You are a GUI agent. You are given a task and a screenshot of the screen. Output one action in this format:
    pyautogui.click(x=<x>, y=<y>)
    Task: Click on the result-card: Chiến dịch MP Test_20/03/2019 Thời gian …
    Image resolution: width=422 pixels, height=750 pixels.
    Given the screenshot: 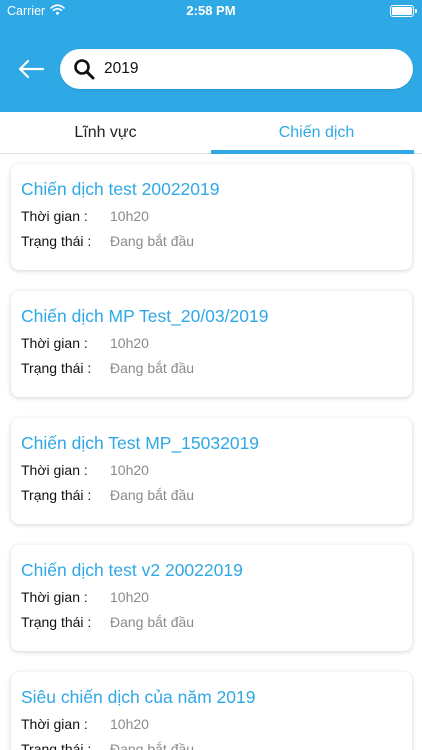 What is the action you would take?
    pyautogui.click(x=211, y=344)
    